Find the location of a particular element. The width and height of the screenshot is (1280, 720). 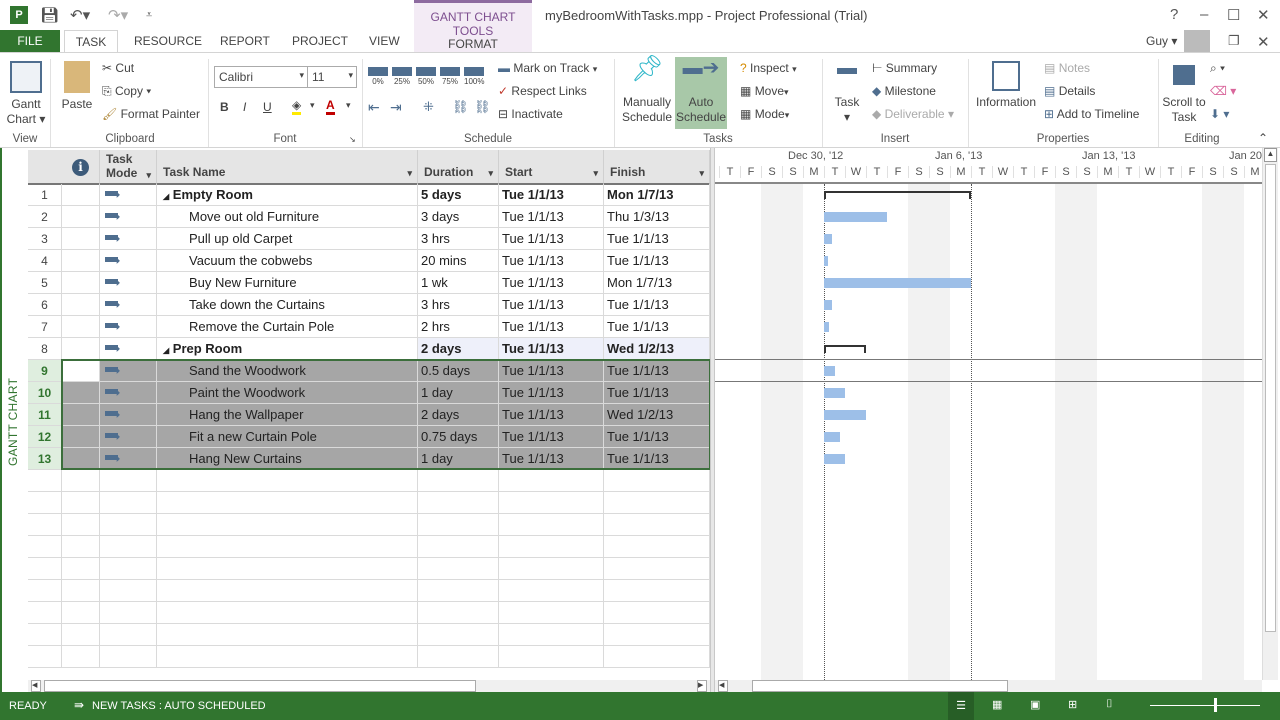

gantt-horizontal-scrollbar: ◀ is located at coordinates (988, 686).